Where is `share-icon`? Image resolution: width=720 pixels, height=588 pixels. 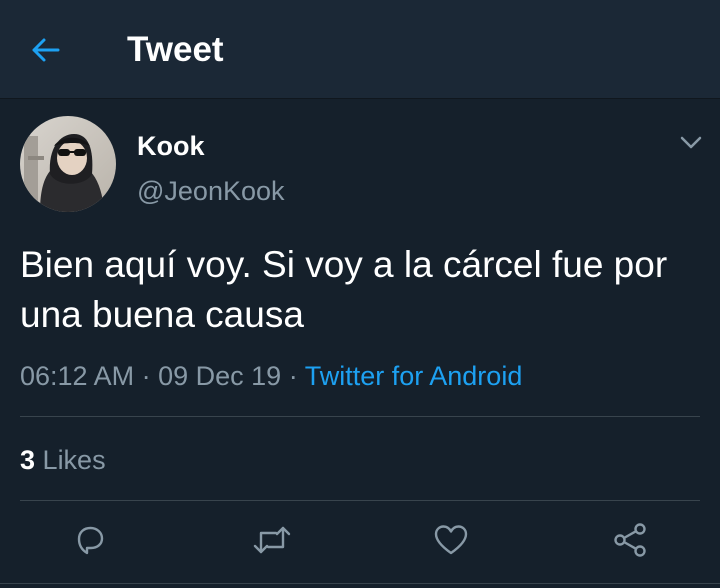
share-icon is located at coordinates (630, 540).